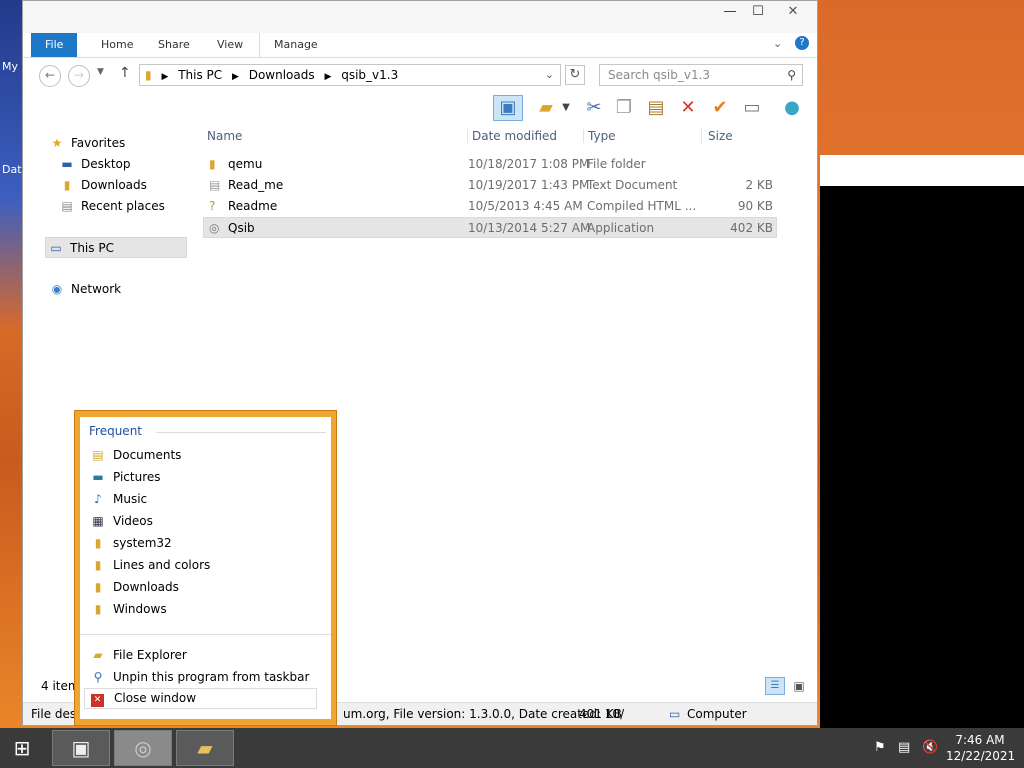 The width and height of the screenshot is (1024, 768). Describe the element at coordinates (508, 108) in the screenshot. I see `preview-pane-icon: ▣` at that location.